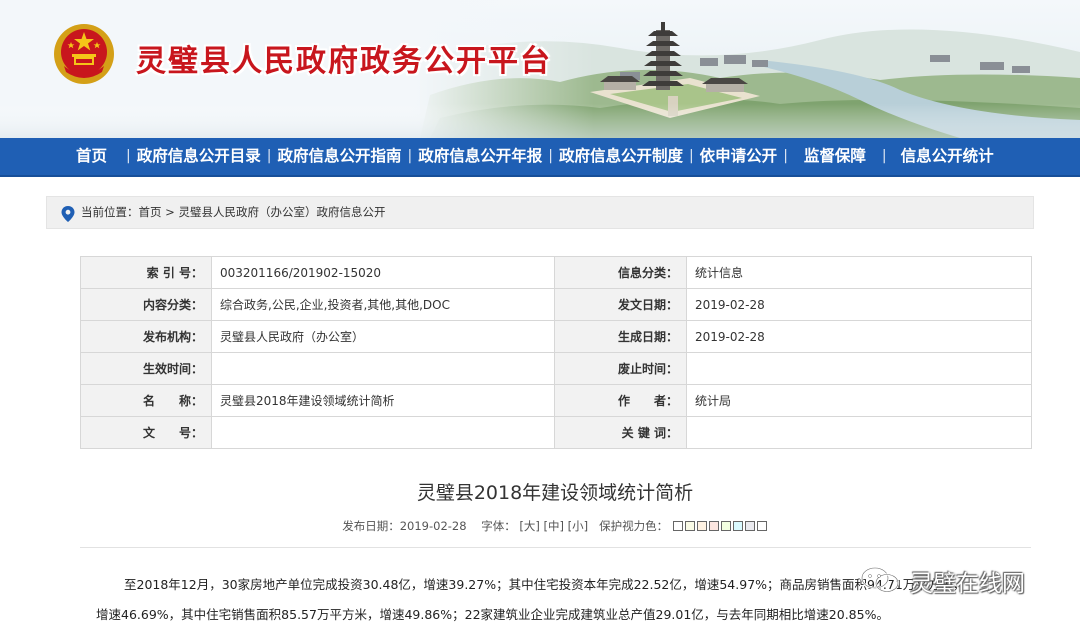 This screenshot has width=1080, height=630. What do you see at coordinates (620, 400) in the screenshot?
I see `meta-label-author: 作 者：` at bounding box center [620, 400].